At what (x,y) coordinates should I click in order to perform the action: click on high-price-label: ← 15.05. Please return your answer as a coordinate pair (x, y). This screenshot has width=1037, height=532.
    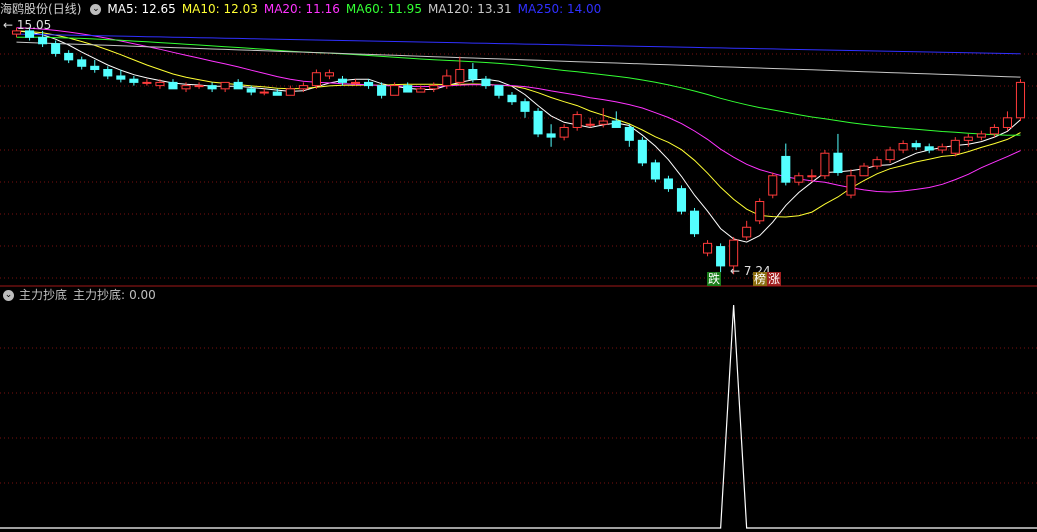
    Looking at the image, I should click on (27, 25).